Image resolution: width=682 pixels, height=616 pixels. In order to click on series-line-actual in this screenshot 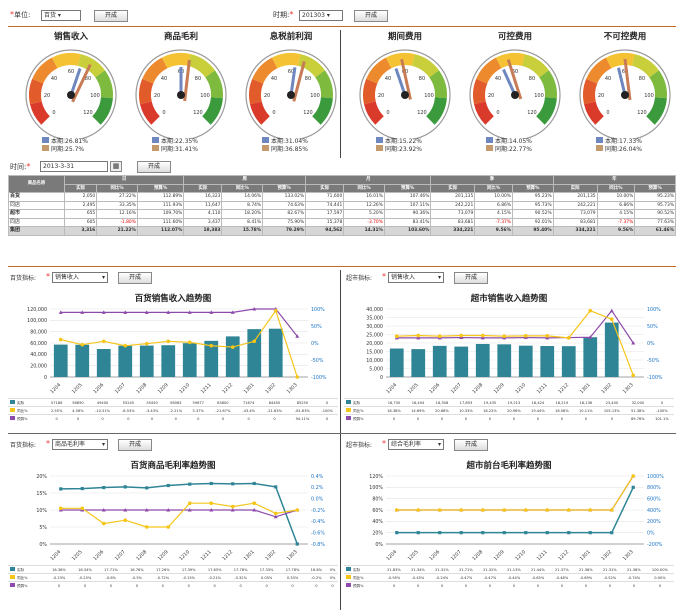, I will do `click(179, 513)`.